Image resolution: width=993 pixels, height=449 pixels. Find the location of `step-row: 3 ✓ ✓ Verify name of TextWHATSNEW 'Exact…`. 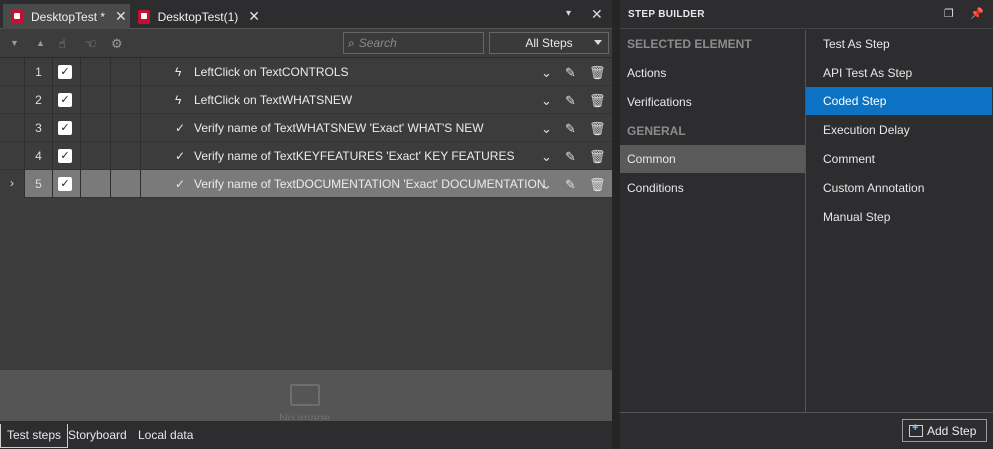

step-row: 3 ✓ ✓ Verify name of TextWHATSNEW 'Exact… is located at coordinates (306, 128).